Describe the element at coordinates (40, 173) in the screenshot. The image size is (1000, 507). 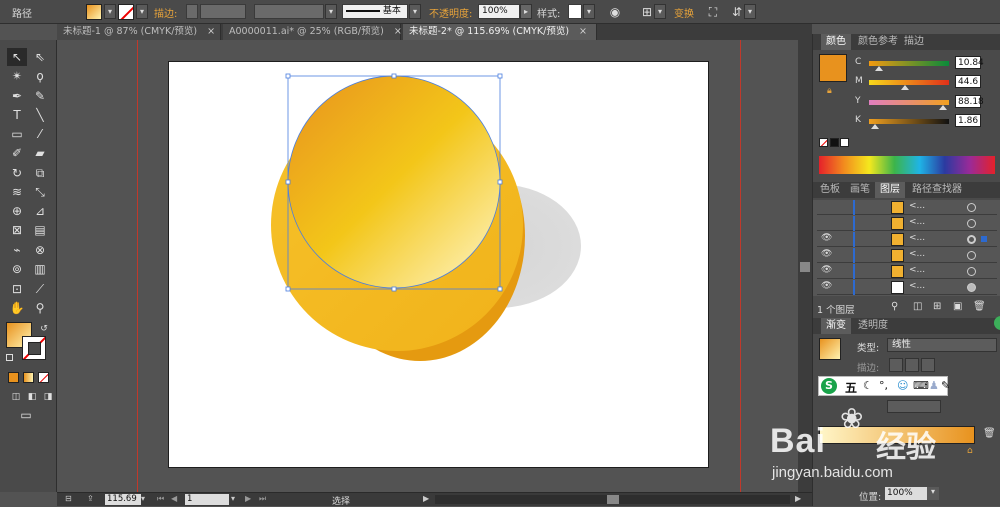
I see `scale-tool-icon: ⧉` at that location.